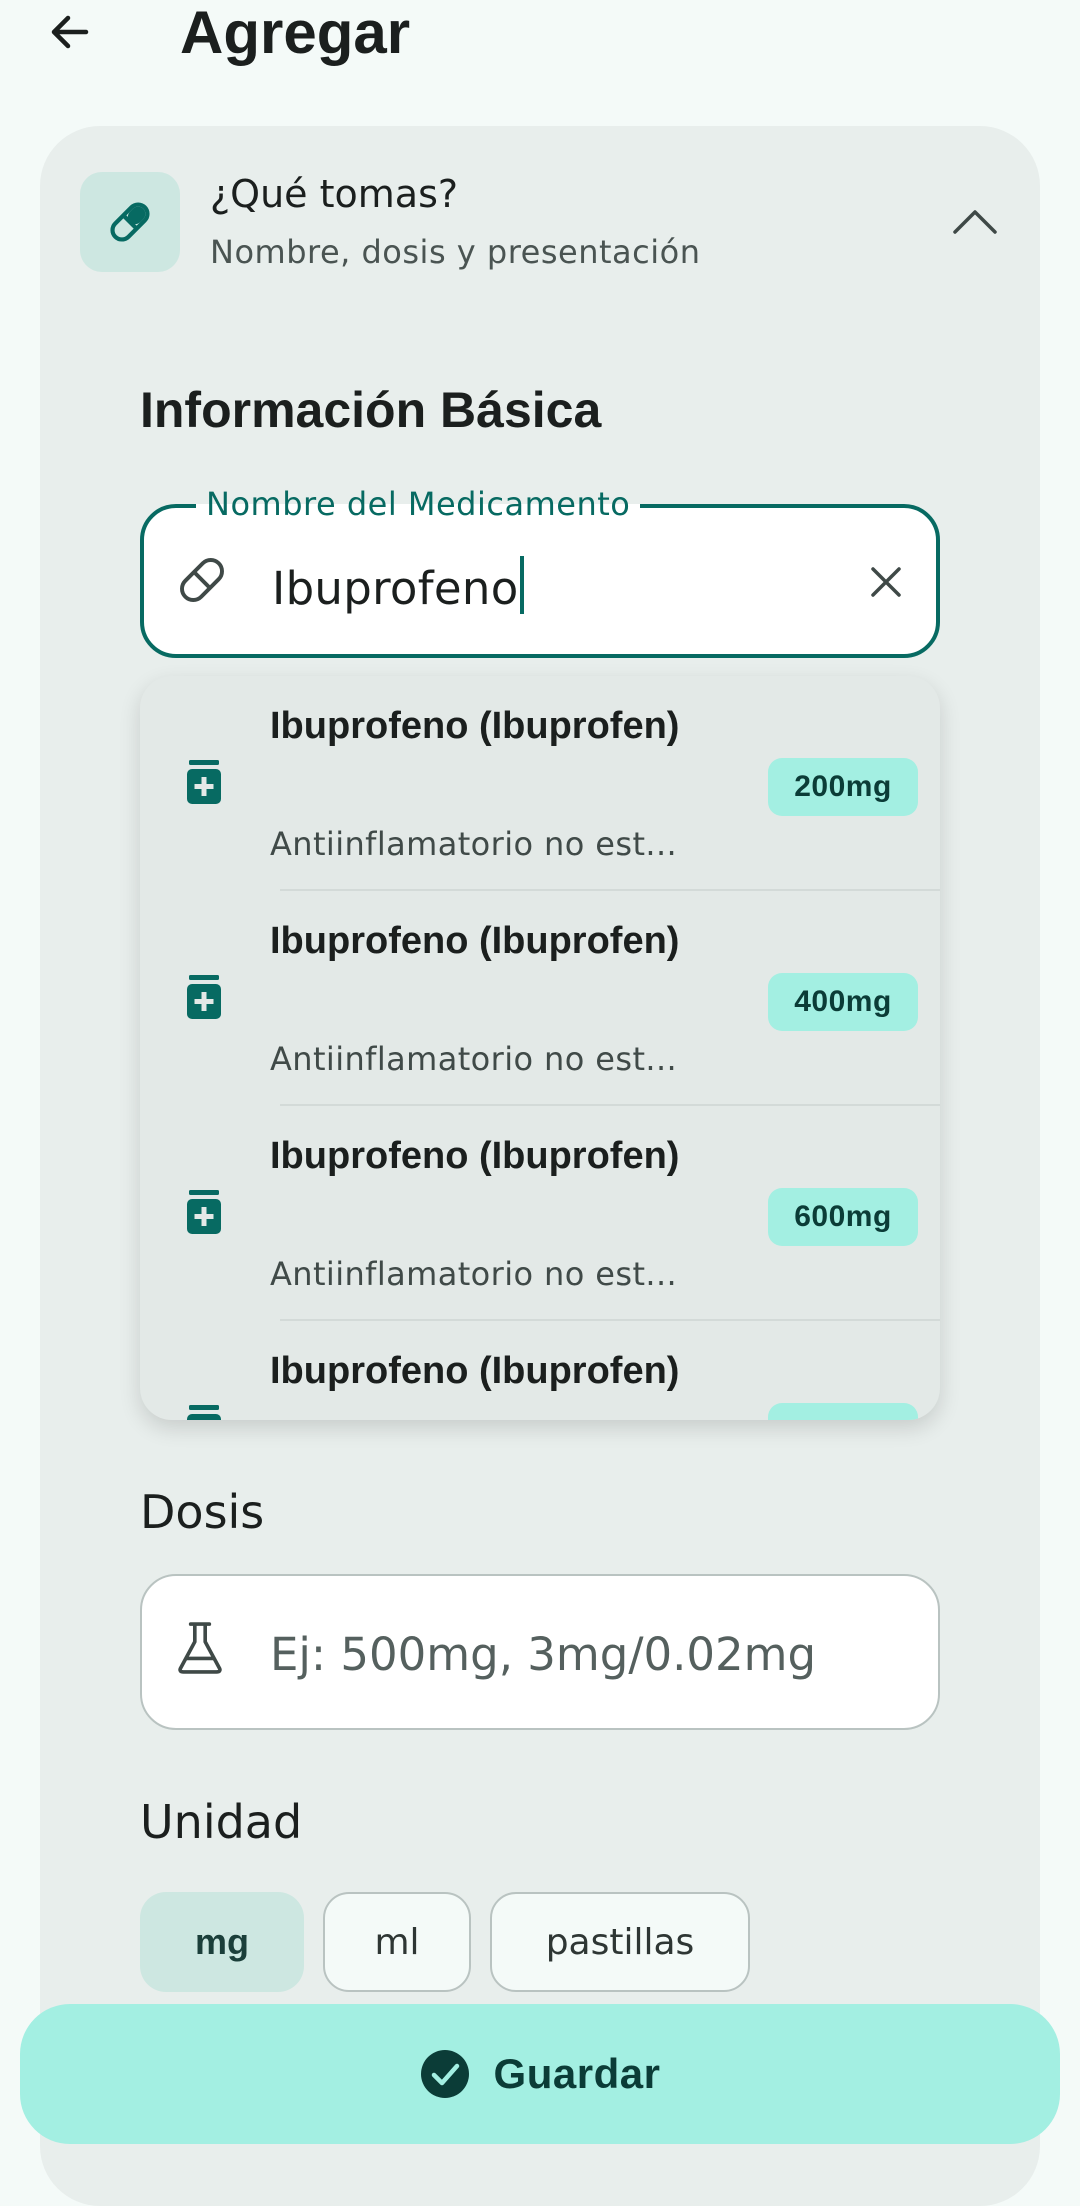  What do you see at coordinates (444, 2074) in the screenshot?
I see `check-circle-icon` at bounding box center [444, 2074].